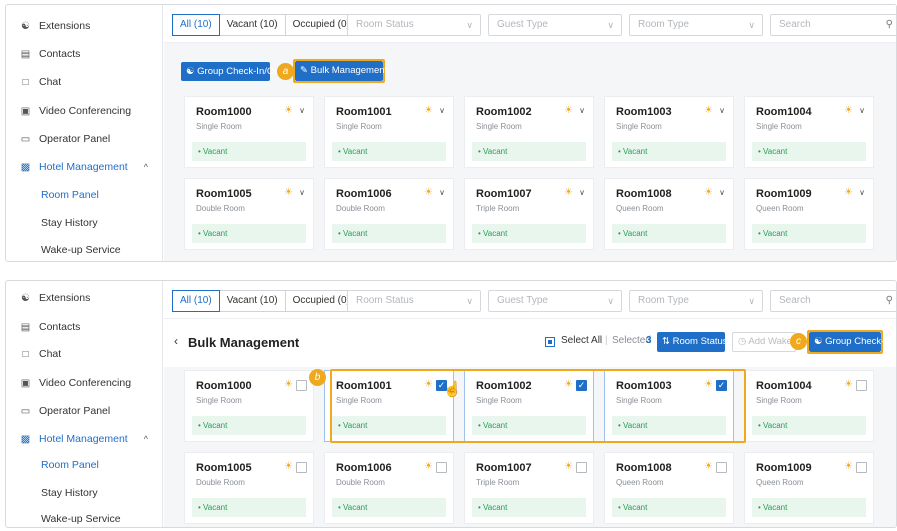 This screenshot has height=531, width=897. What do you see at coordinates (809, 488) in the screenshot?
I see `room-card: Room1009 Queen Room ☀ • Vacant` at bounding box center [809, 488].